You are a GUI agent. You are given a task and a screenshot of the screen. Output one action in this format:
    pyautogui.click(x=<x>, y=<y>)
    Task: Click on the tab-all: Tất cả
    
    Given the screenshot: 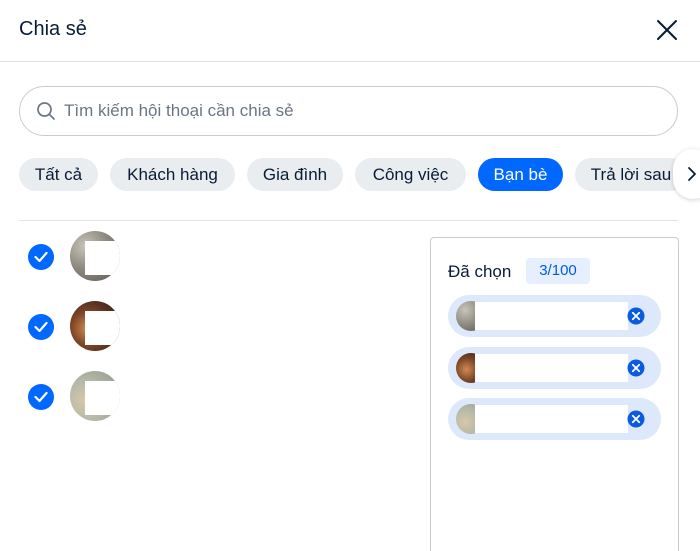 What is the action you would take?
    pyautogui.click(x=58, y=174)
    